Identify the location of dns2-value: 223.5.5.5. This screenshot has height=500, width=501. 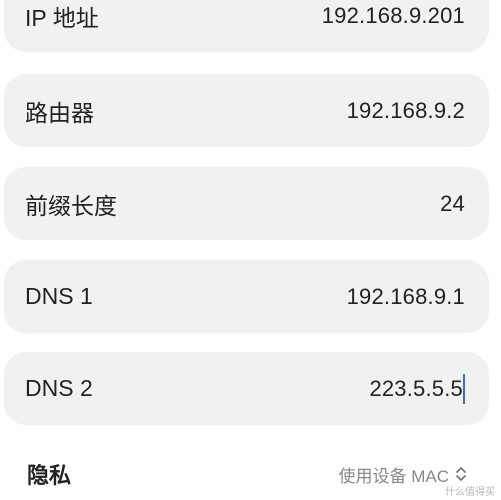
(416, 389).